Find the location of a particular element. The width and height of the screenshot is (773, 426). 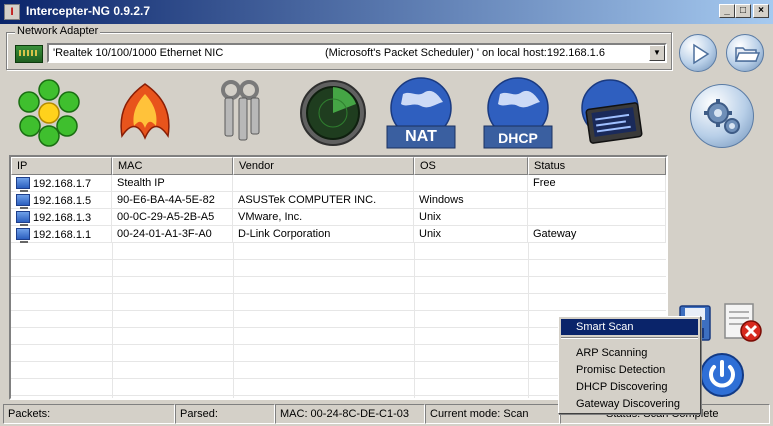

minimize-button: _ is located at coordinates (727, 11).